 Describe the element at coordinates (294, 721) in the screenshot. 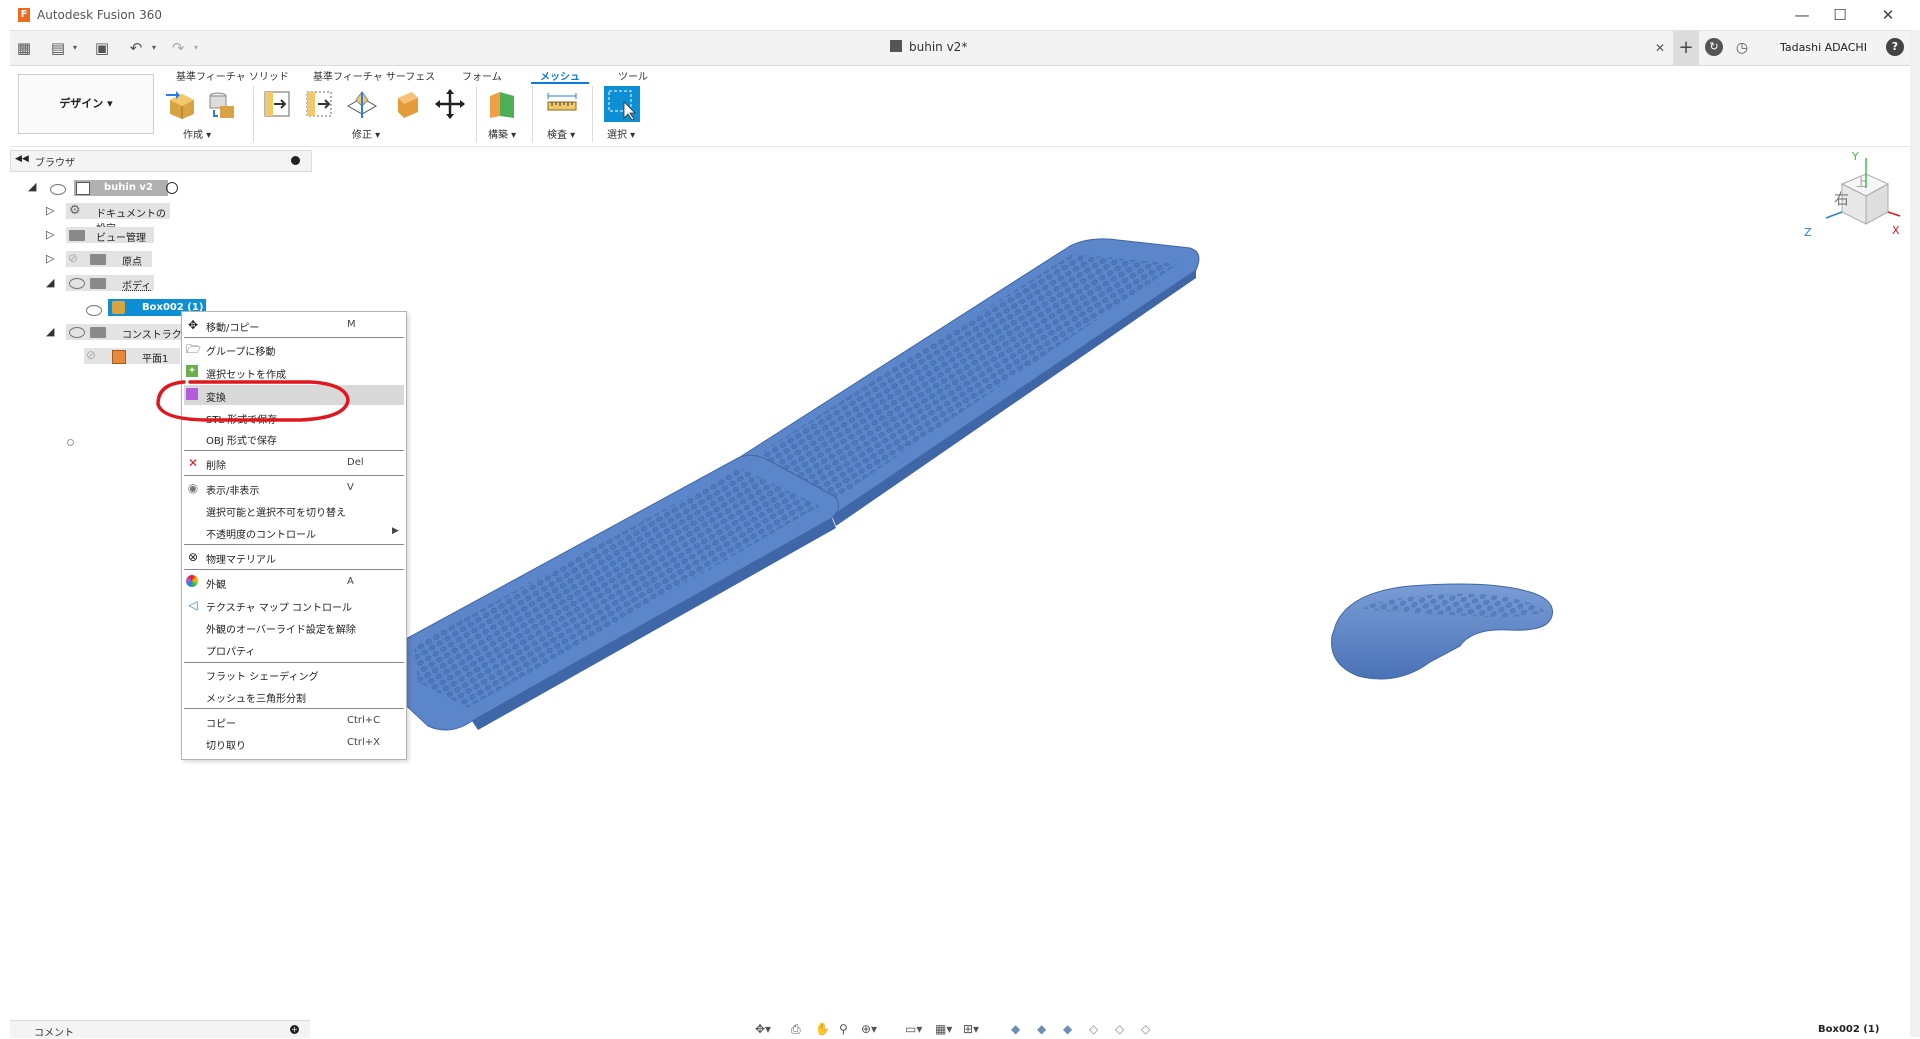

I see `menu-item-copy: コピー Ctrl+C` at that location.